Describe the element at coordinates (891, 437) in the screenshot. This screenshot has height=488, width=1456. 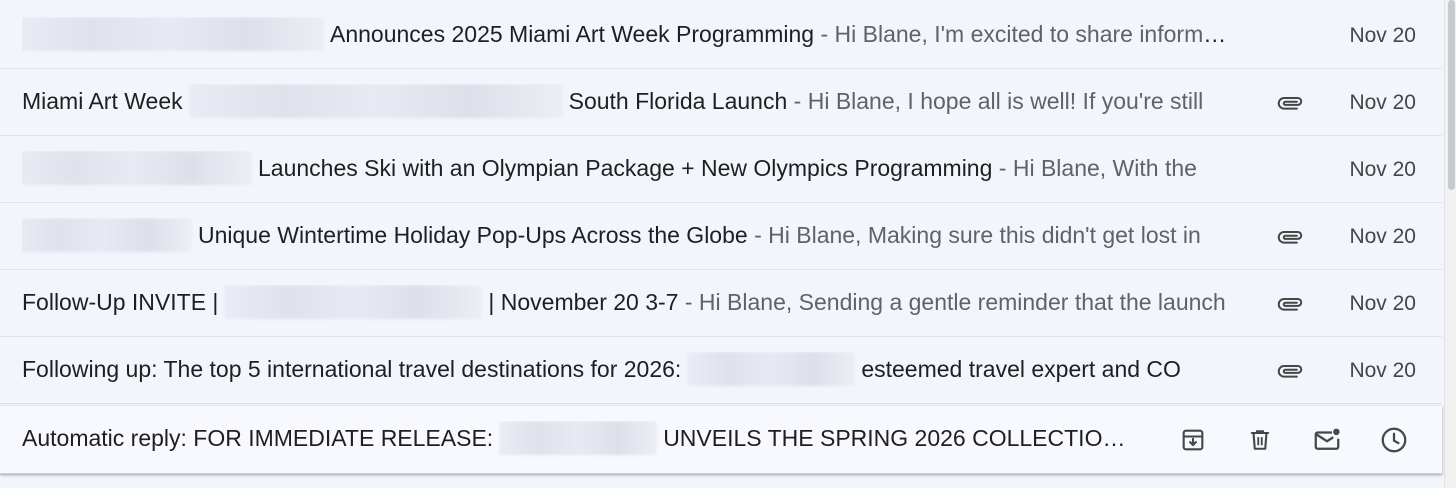
I see `email-subject: UNVEILS THE SPRING 2026 COLLECTION` at that location.